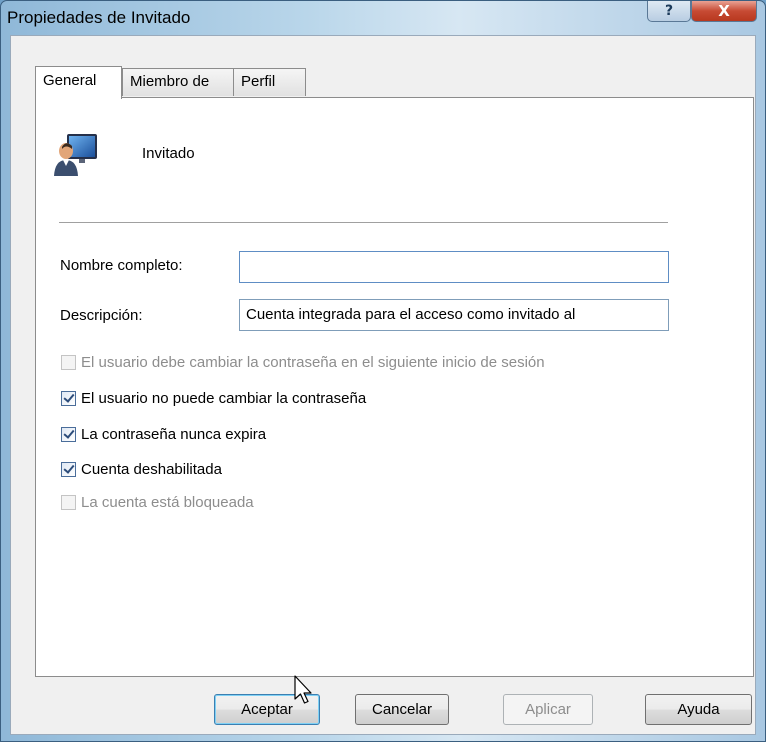  What do you see at coordinates (303, 689) in the screenshot?
I see `mouse-cursor-icon` at bounding box center [303, 689].